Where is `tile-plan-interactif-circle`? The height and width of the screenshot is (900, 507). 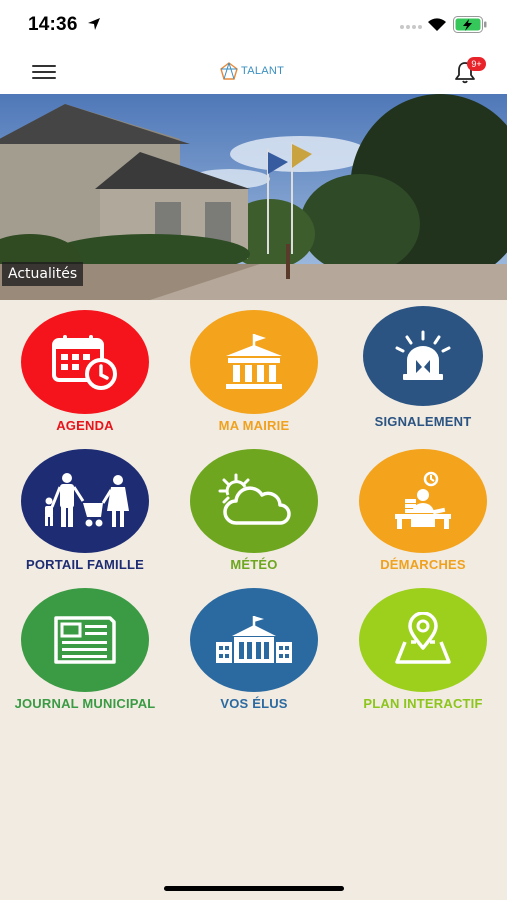 tile-plan-interactif-circle is located at coordinates (423, 640).